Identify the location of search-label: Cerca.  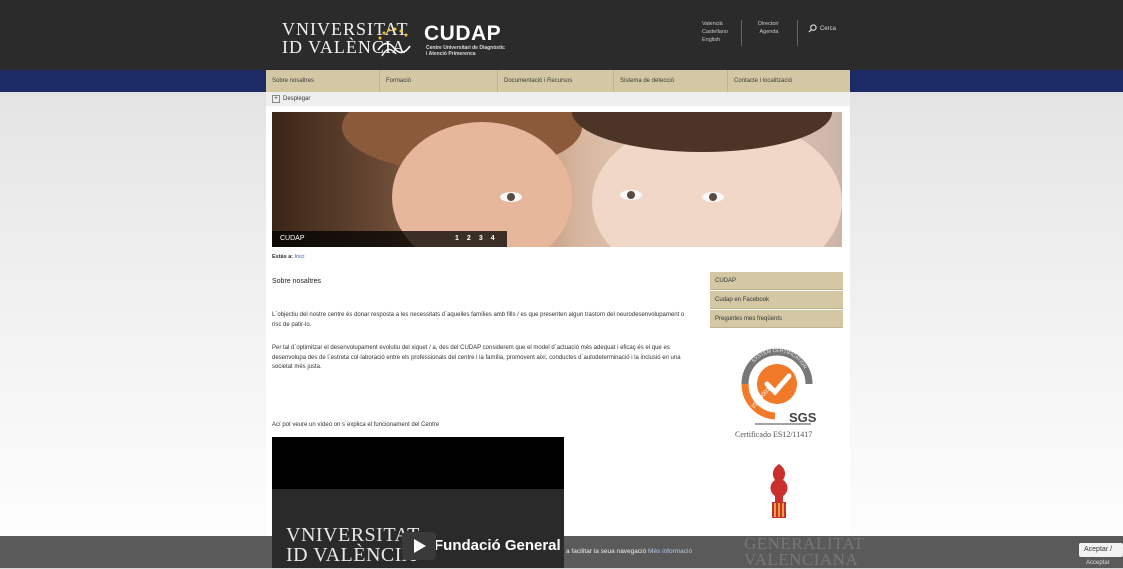
(828, 28).